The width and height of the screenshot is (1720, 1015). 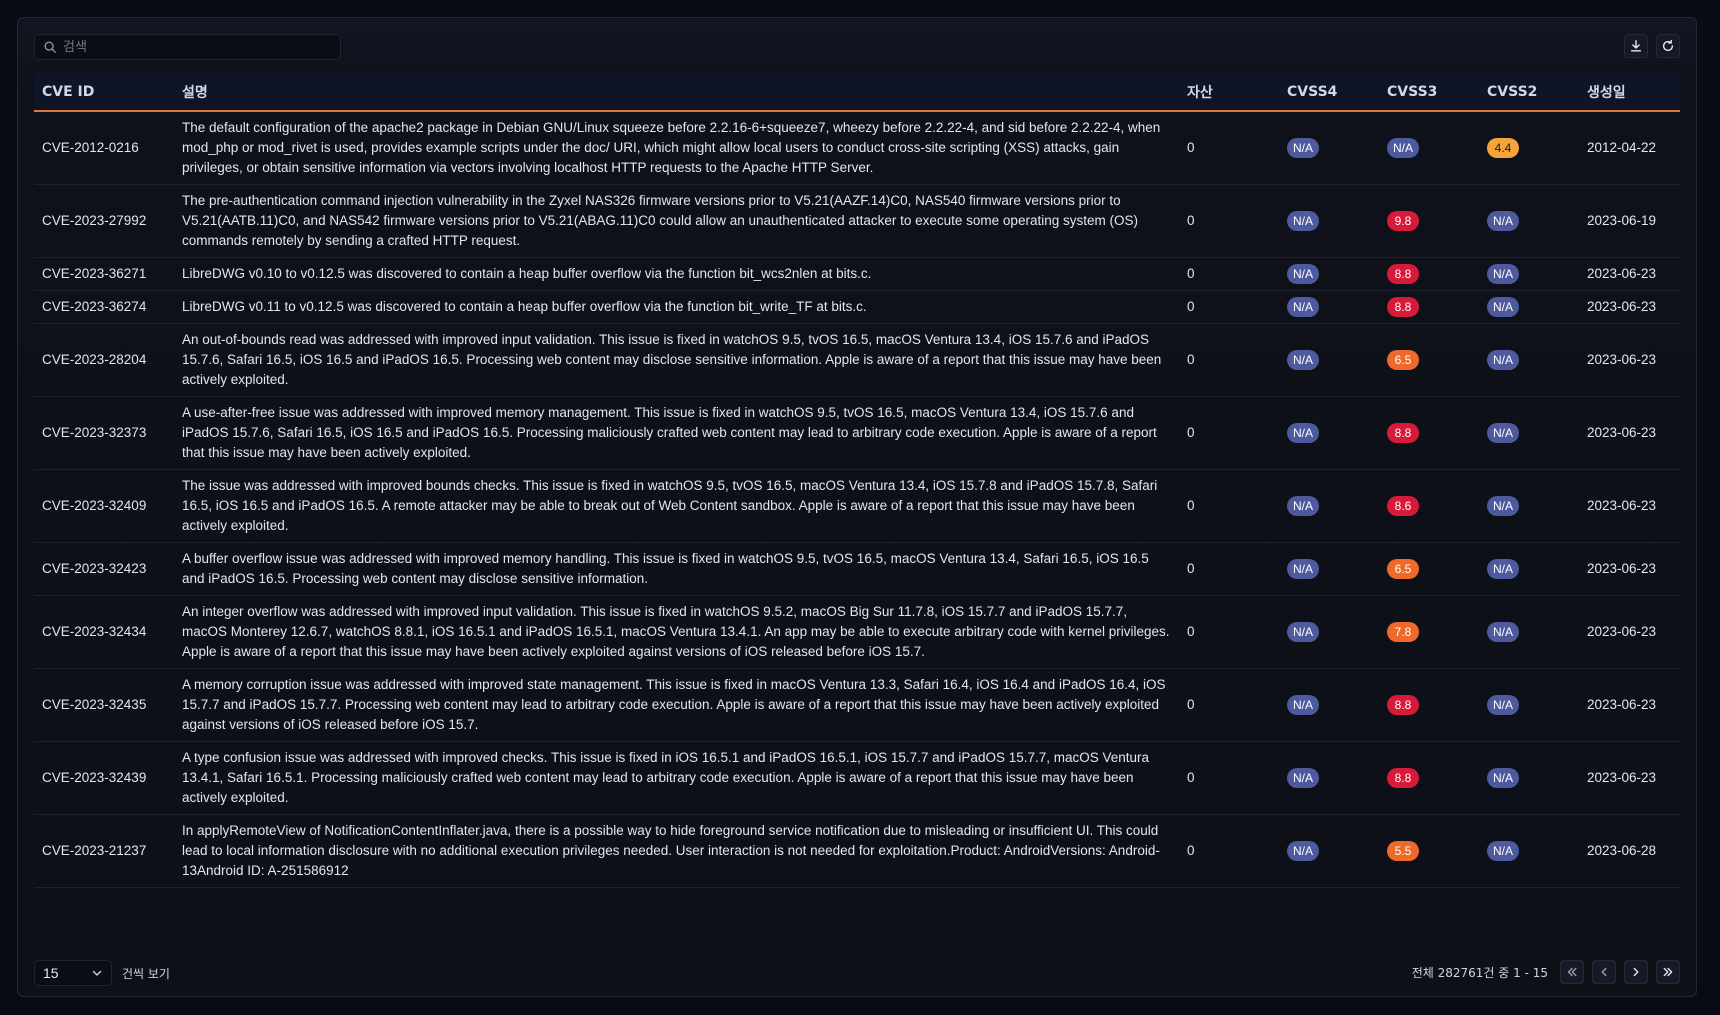 I want to click on column-header-cvss4: CVSS4, so click(x=1329, y=92).